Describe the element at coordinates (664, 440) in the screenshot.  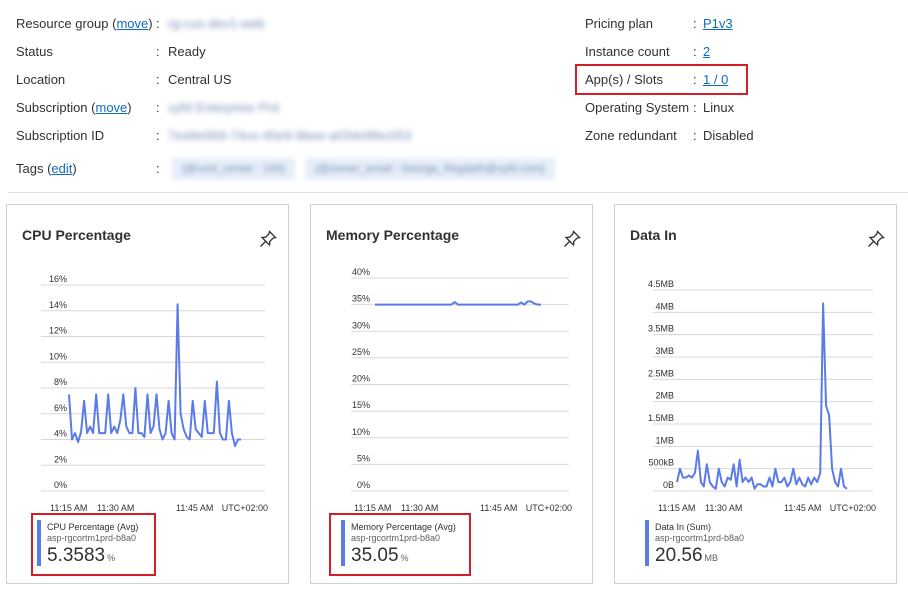
I see `y-tick-label: 1MB` at that location.